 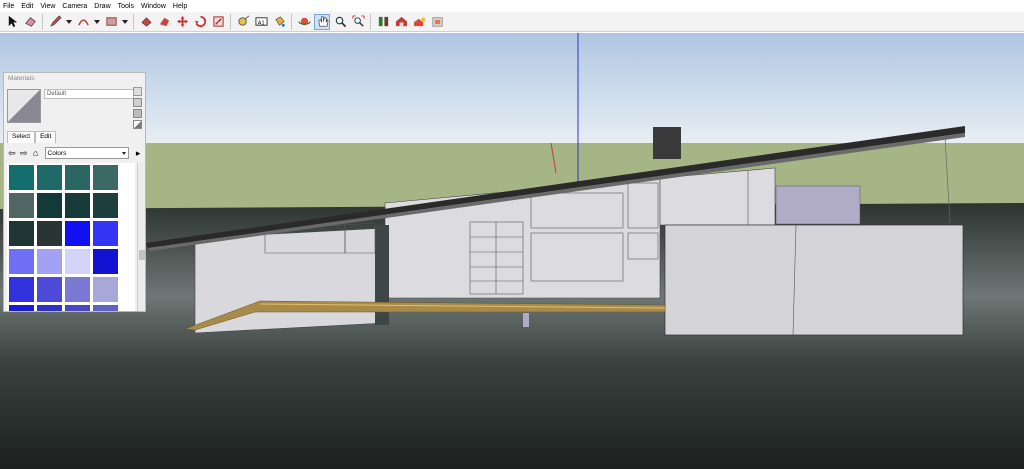 I want to click on extension-tool-button, so click(x=437, y=22).